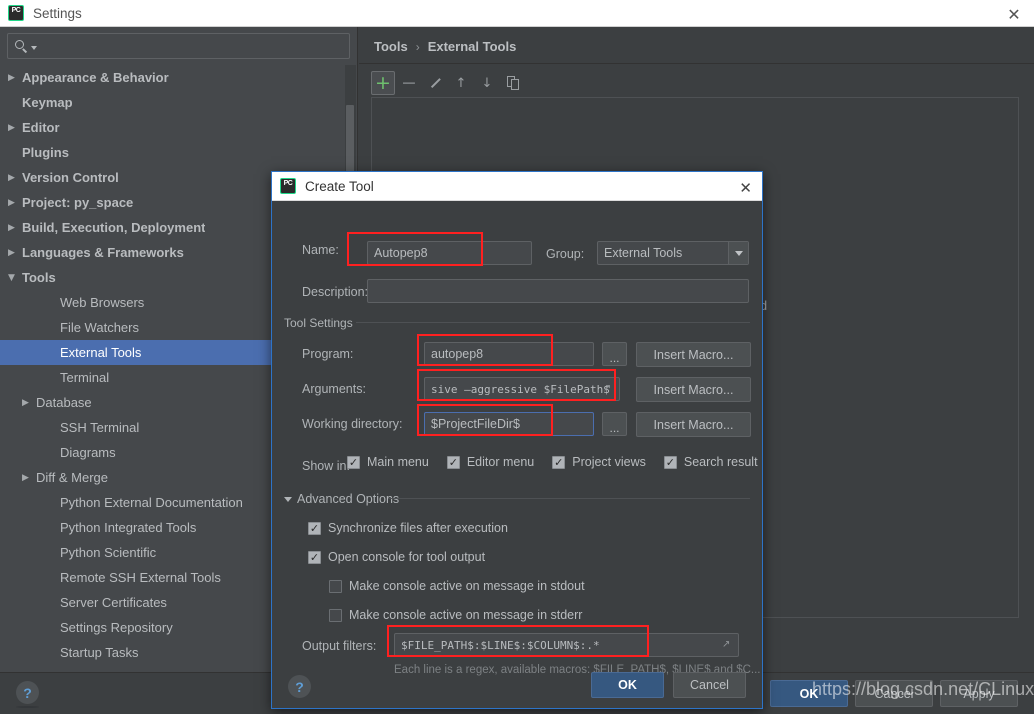  What do you see at coordinates (709, 685) in the screenshot?
I see `dialog-cancel-button: Cancel` at bounding box center [709, 685].